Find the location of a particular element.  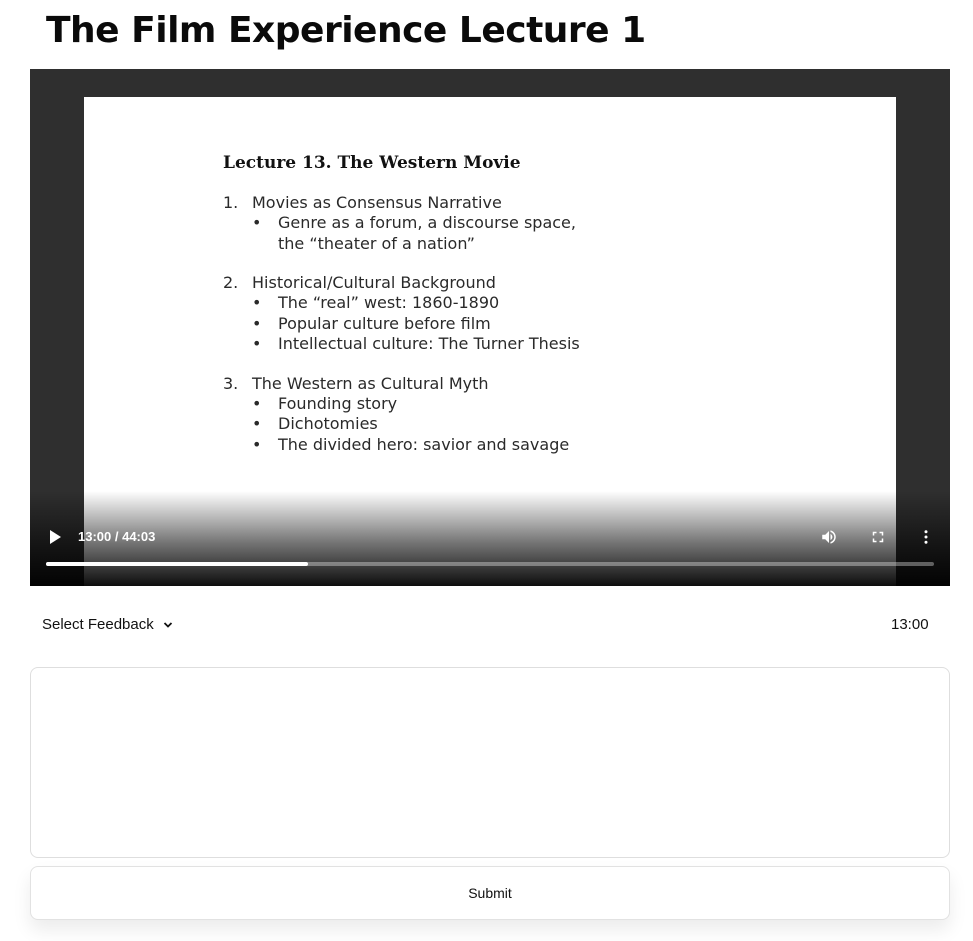

video-progress-fill is located at coordinates (177, 564).